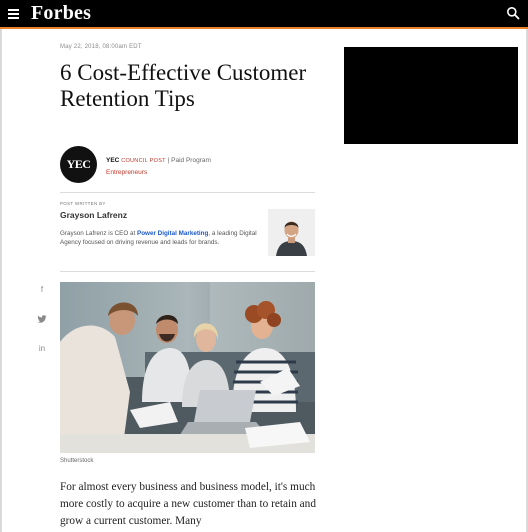 This screenshot has height=532, width=528. I want to click on search-icon, so click(513, 13).